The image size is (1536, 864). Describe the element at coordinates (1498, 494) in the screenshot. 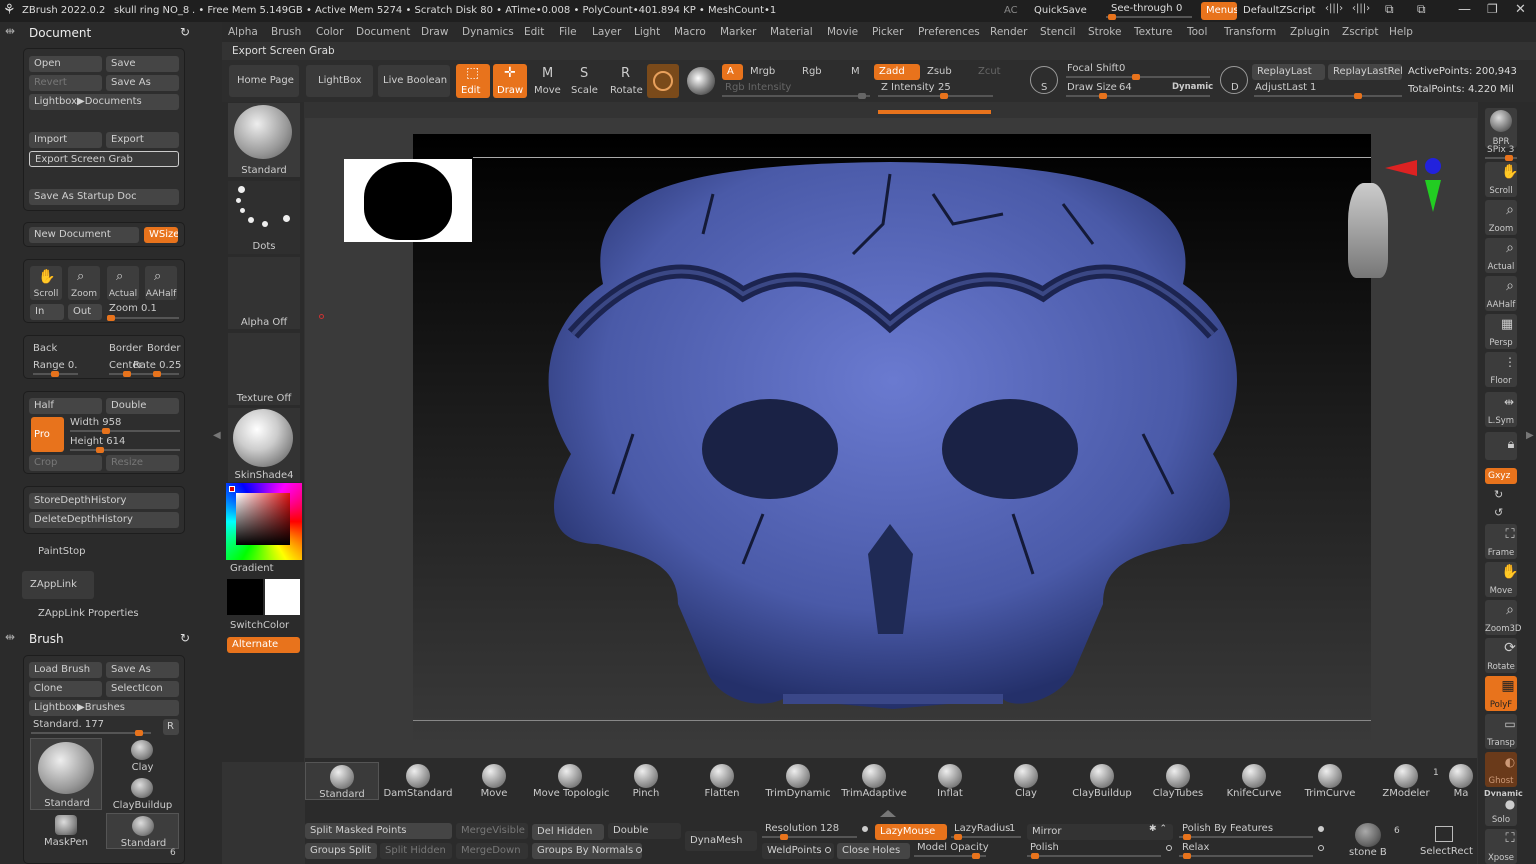

I see `rotate-axis-icon-1: ↻` at that location.